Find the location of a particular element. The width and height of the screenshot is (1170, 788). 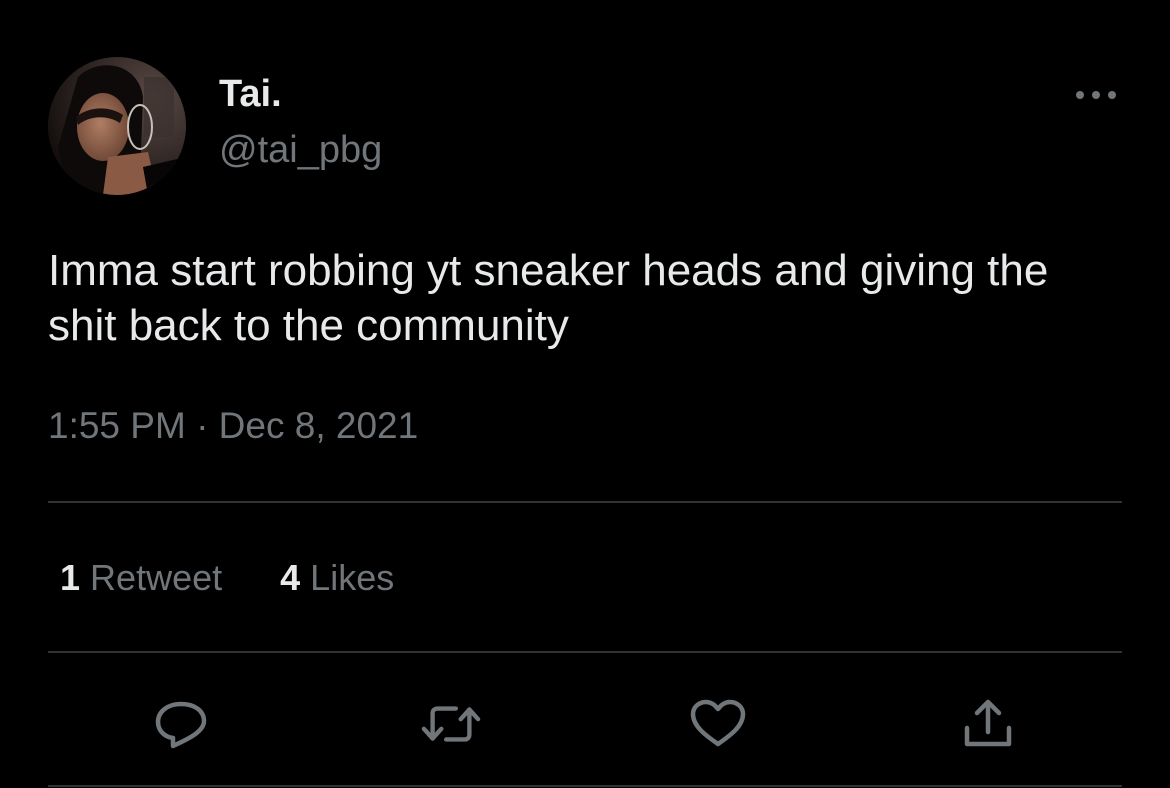

tweet-timestamp: 1:55 PM · Dec 8, 2021 is located at coordinates (233, 426).